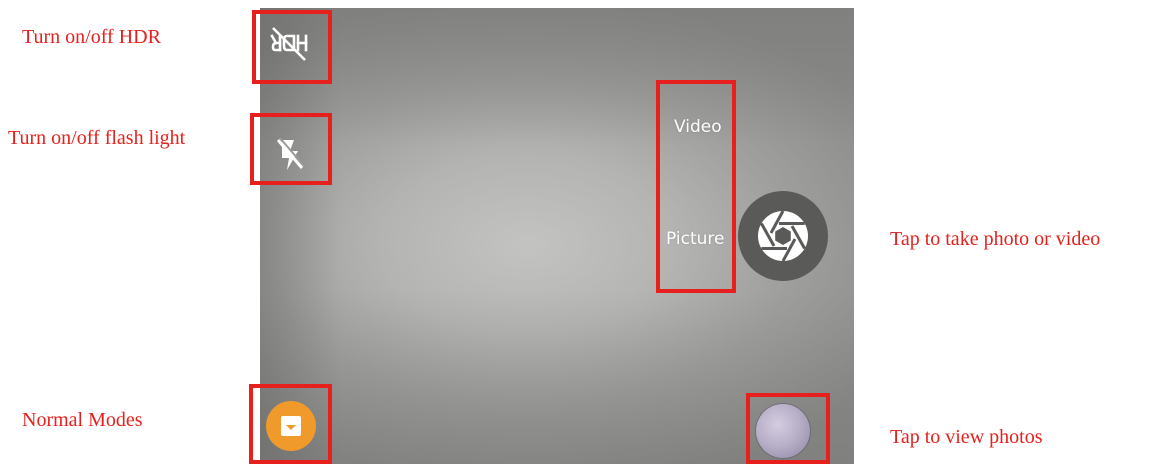 Image resolution: width=1152 pixels, height=464 pixels. What do you see at coordinates (82, 420) in the screenshot?
I see `modes-annotation: Normal Modes` at bounding box center [82, 420].